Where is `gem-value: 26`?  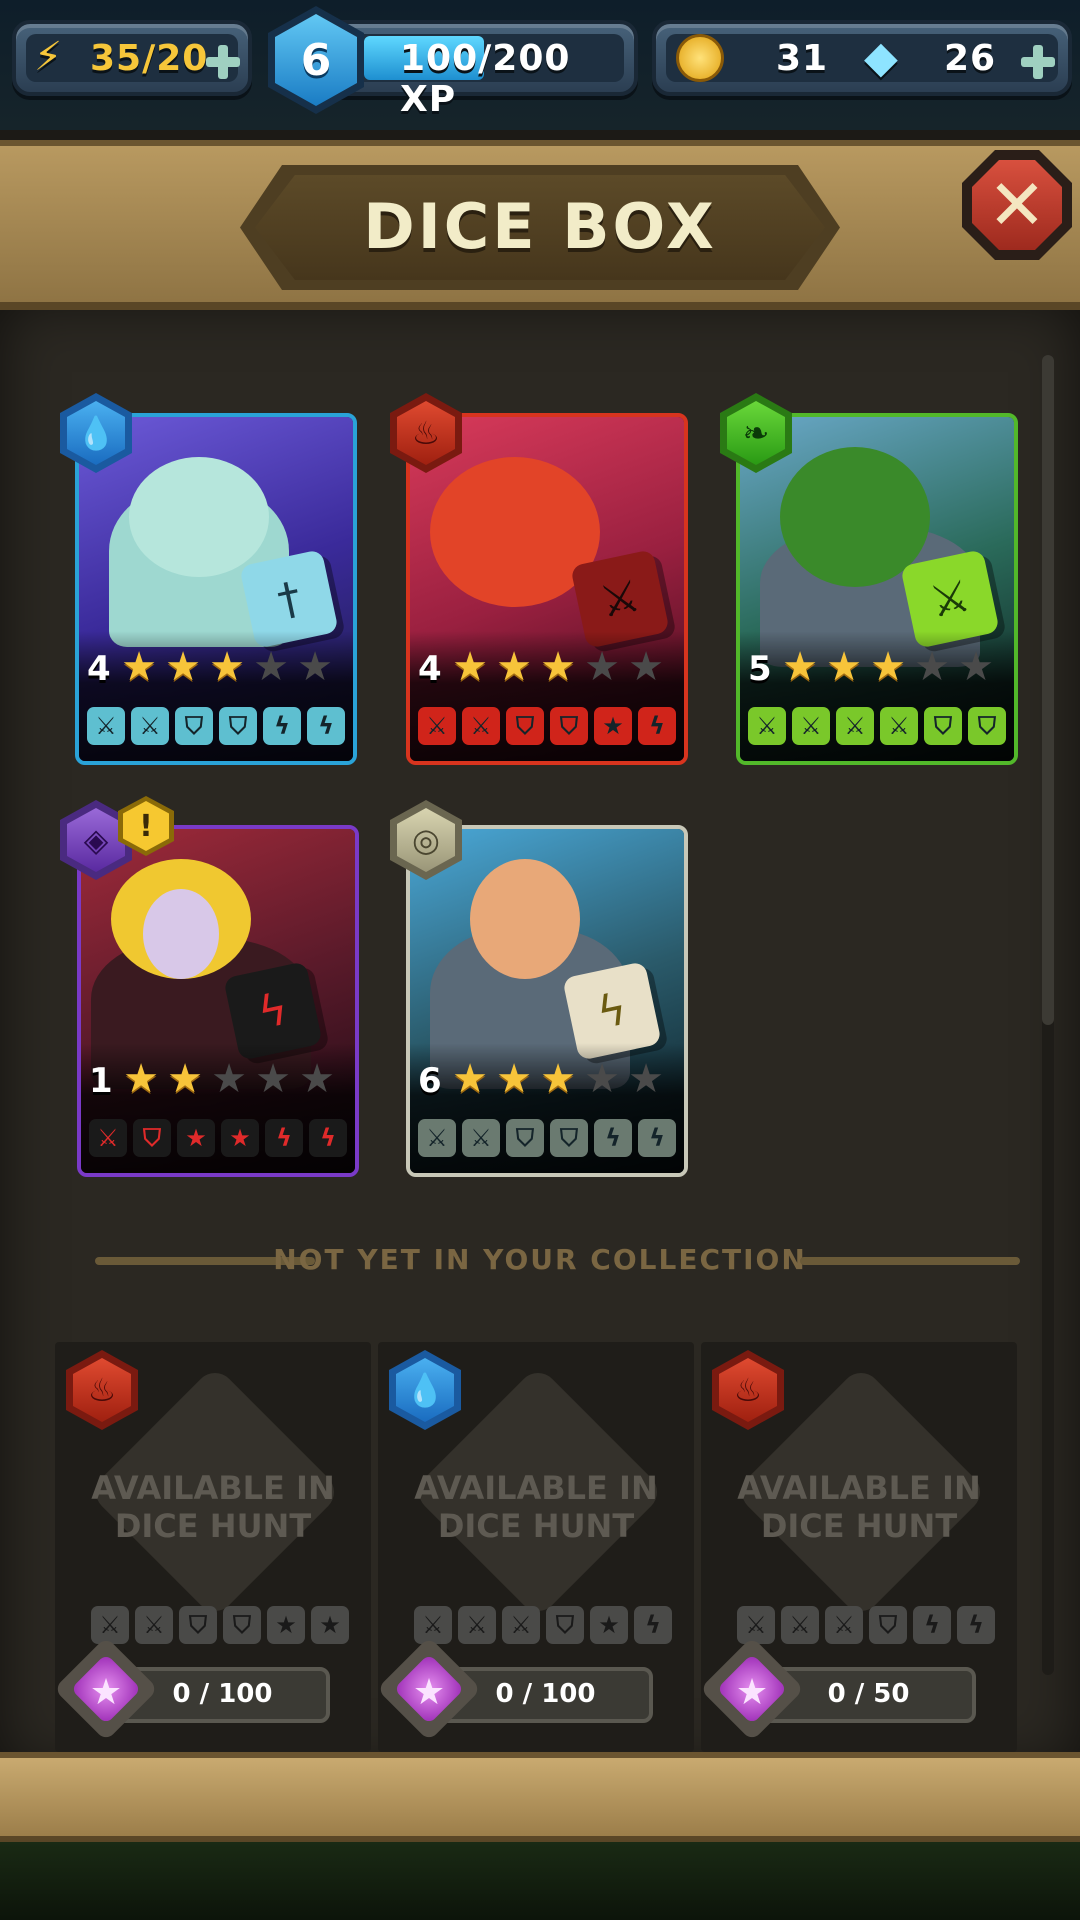 gem-value: 26 is located at coordinates (970, 58).